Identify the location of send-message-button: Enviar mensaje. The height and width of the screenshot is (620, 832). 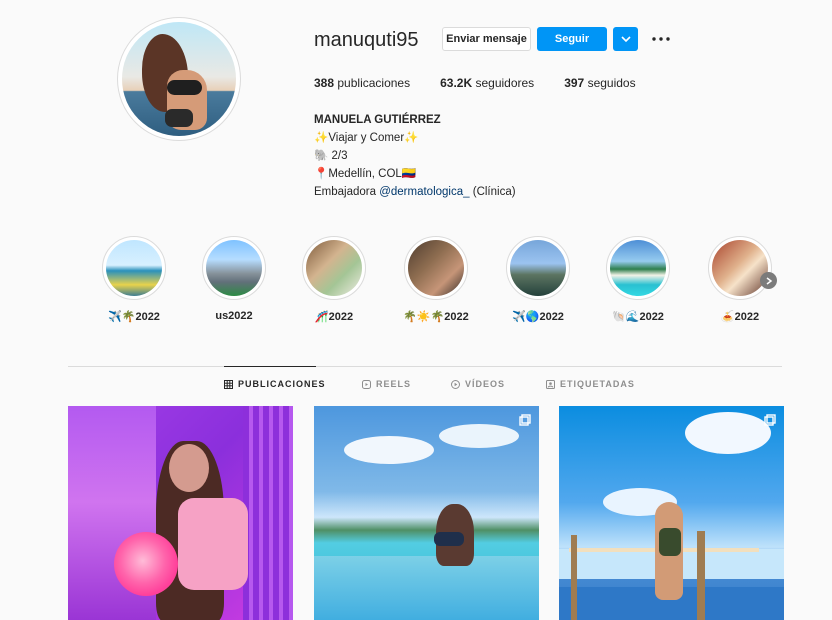
(486, 39).